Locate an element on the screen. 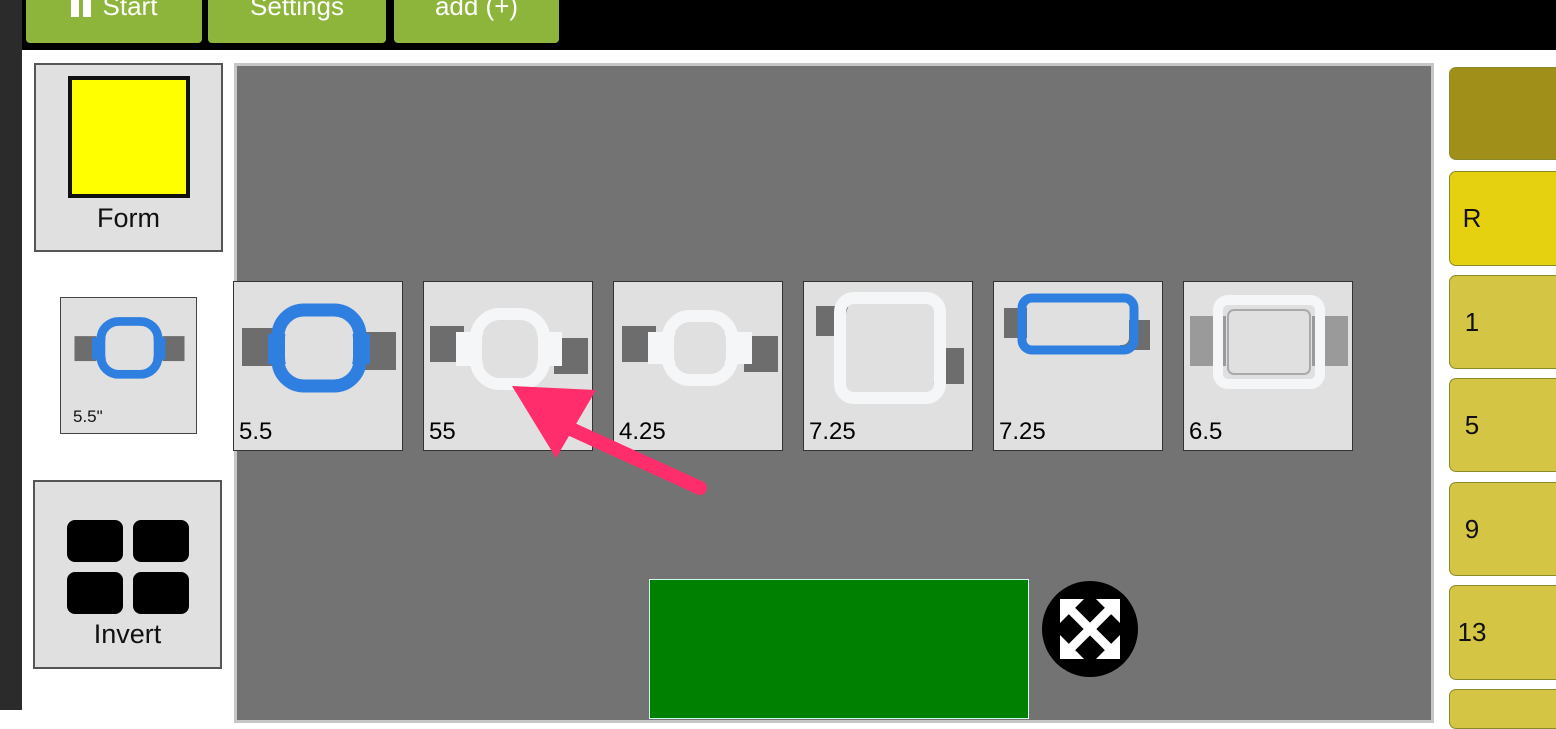 Image resolution: width=1556 pixels, height=729 pixels. expand-button is located at coordinates (1090, 629).